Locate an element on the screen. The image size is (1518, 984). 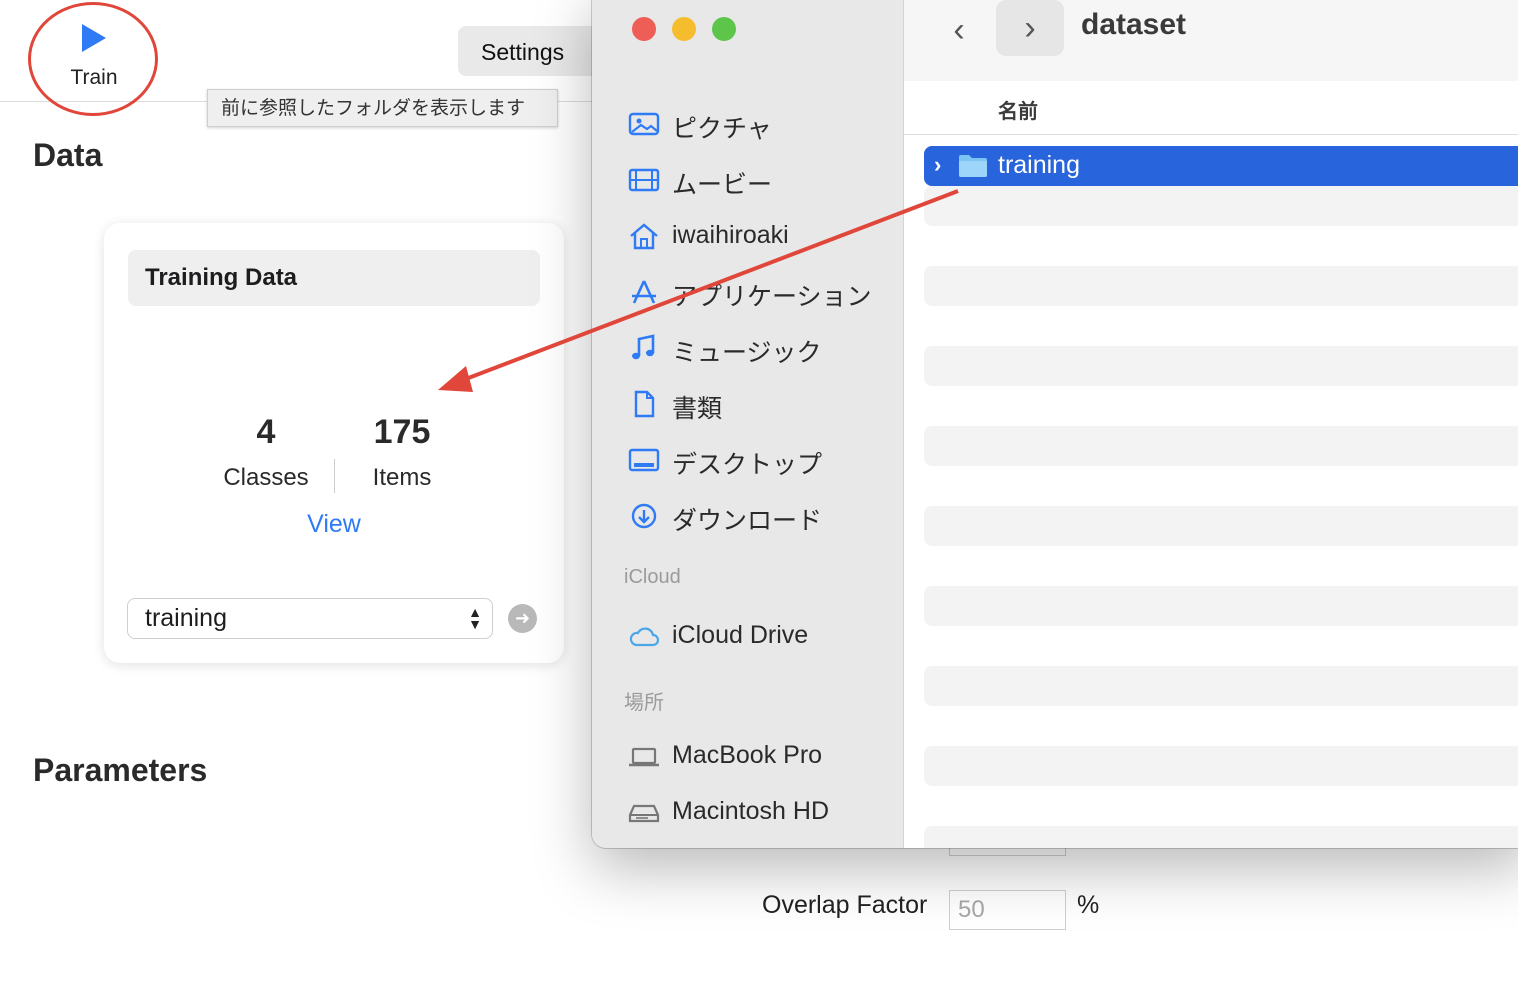
classes-count: 4 is located at coordinates (266, 432).